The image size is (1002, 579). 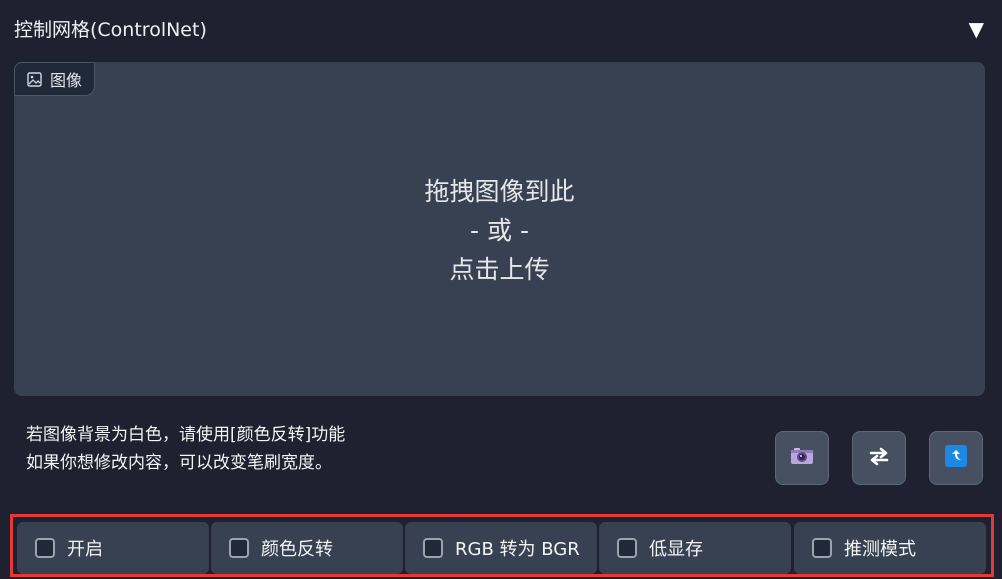 What do you see at coordinates (976, 29) in the screenshot?
I see `collapse-toggle-icon: ▼` at bounding box center [976, 29].